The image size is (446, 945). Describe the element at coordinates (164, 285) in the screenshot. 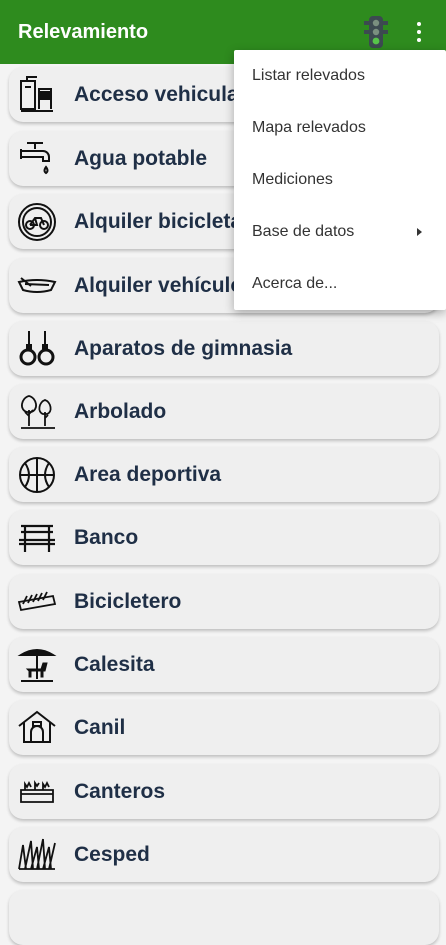

I see `list-item-label: Alquiler vehículos` at that location.